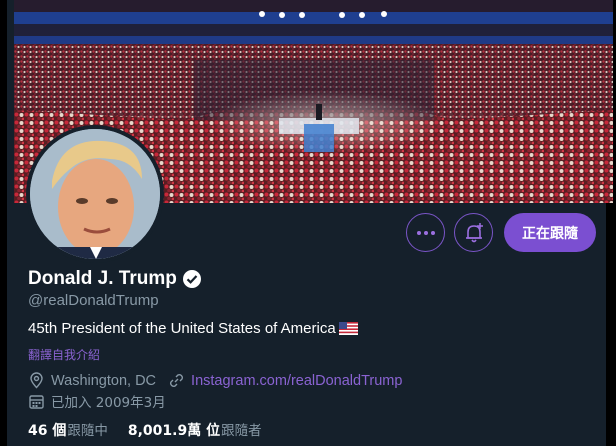 The width and height of the screenshot is (616, 446). I want to click on more-icon, so click(425, 232).